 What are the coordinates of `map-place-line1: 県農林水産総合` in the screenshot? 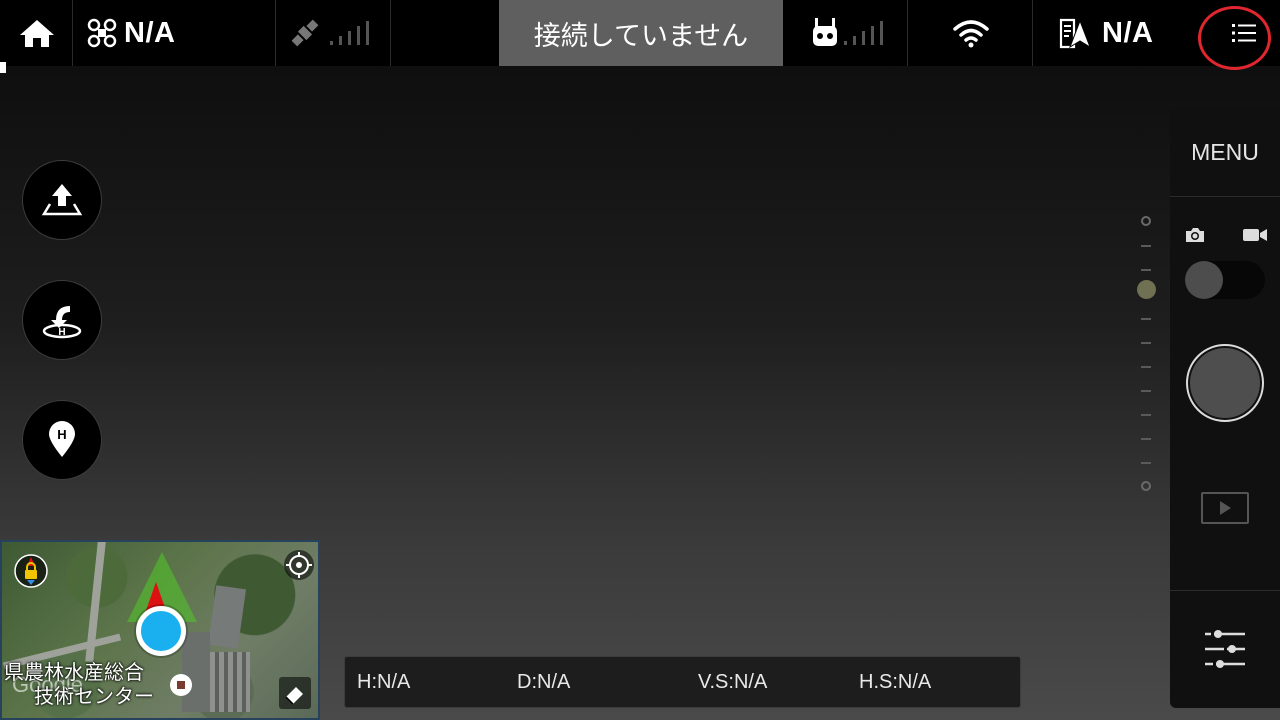 It's located at (74, 672).